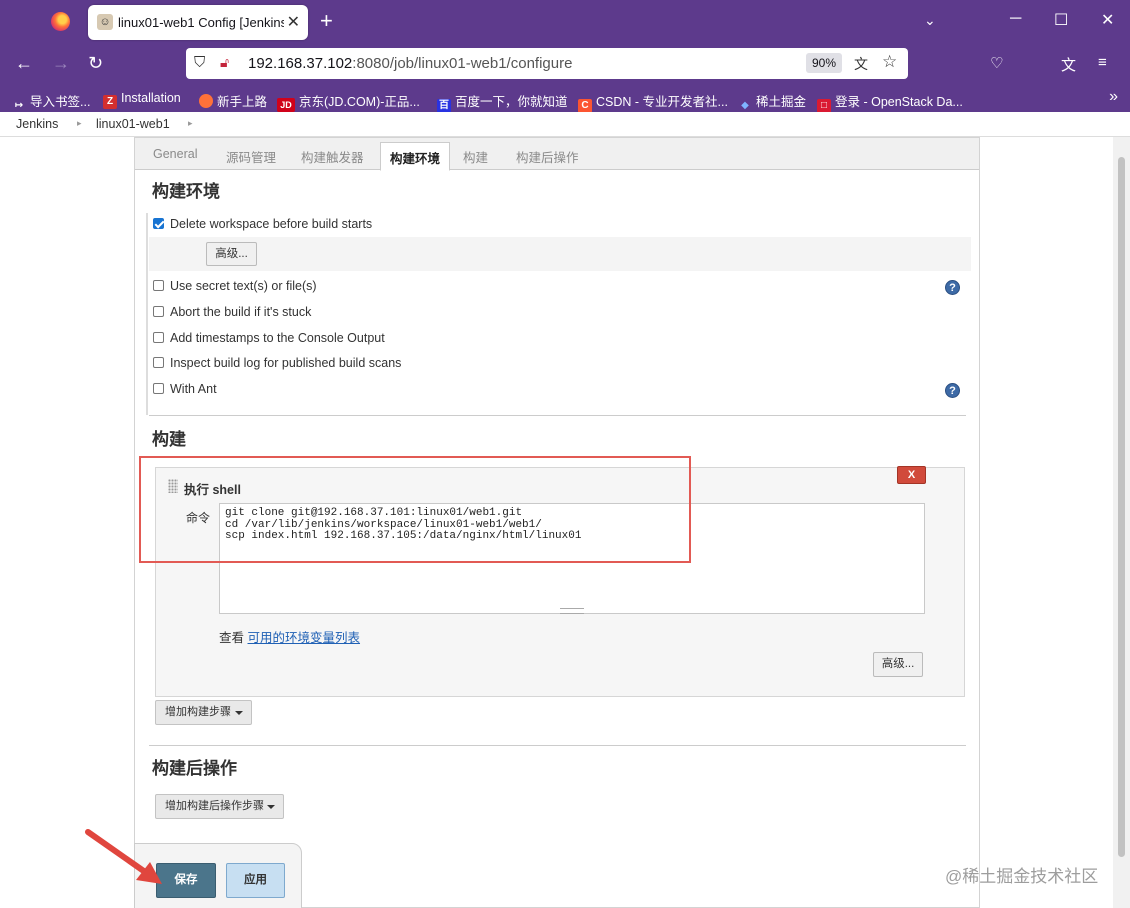 The width and height of the screenshot is (1130, 908). I want to click on bookmark-installation: Z Installation, so click(142, 100).